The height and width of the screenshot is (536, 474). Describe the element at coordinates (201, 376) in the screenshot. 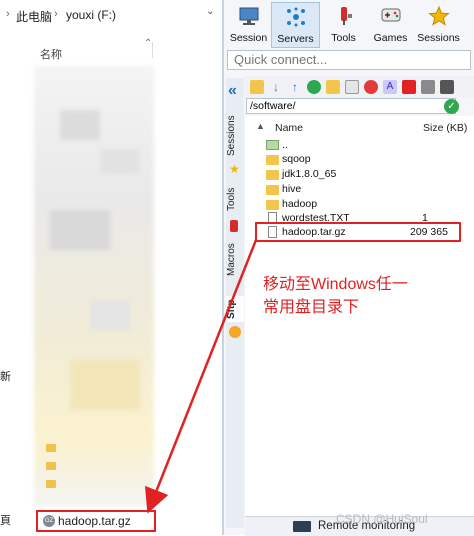

I see `annotation-arrow` at that location.